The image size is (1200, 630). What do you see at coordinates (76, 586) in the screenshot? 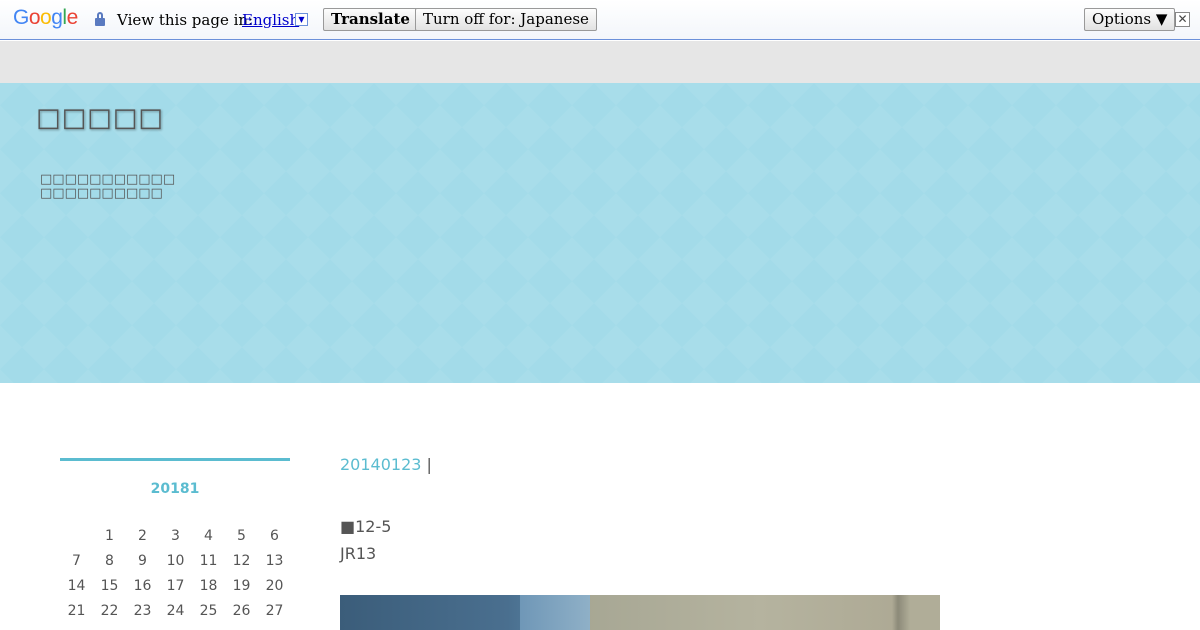
I see `calendar-day: 14` at bounding box center [76, 586].